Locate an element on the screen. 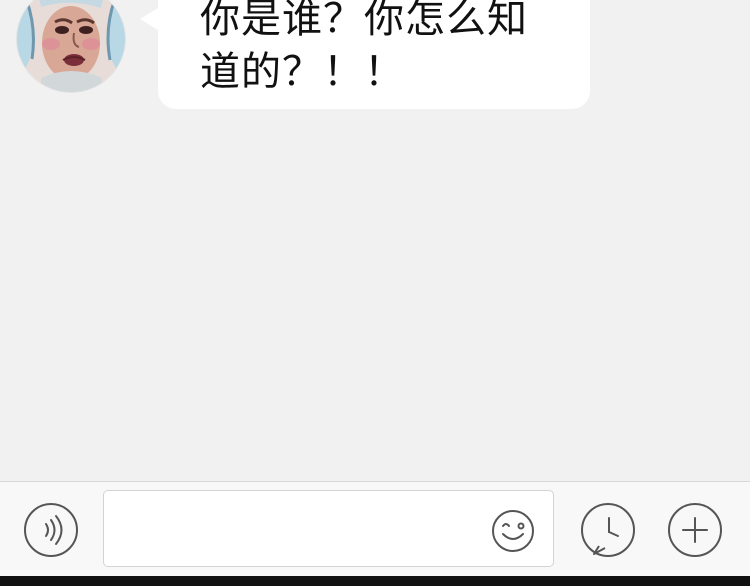  clock-icon is located at coordinates (608, 532).